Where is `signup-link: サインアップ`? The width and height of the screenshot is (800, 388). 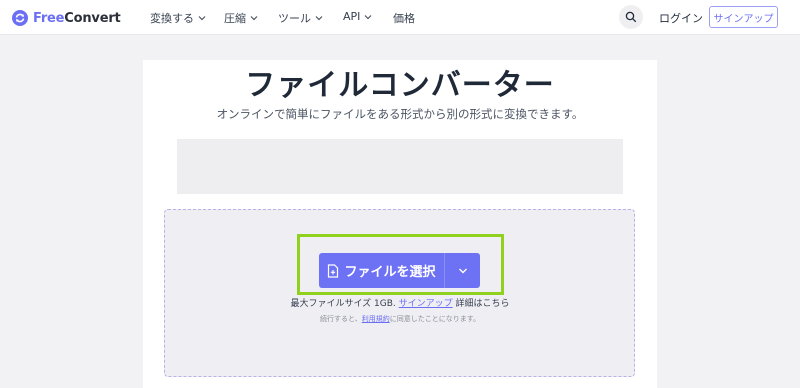 signup-link: サインアップ is located at coordinates (426, 304).